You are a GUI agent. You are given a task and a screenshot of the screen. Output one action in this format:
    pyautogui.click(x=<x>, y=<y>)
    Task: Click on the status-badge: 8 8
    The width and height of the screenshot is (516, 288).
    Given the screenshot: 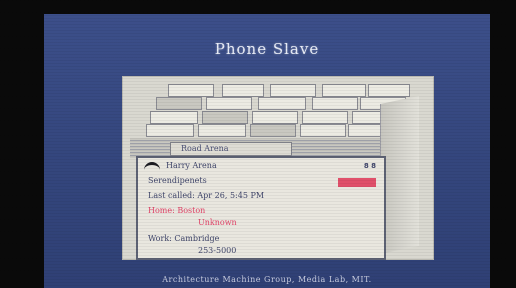 What is the action you would take?
    pyautogui.click(x=369, y=166)
    